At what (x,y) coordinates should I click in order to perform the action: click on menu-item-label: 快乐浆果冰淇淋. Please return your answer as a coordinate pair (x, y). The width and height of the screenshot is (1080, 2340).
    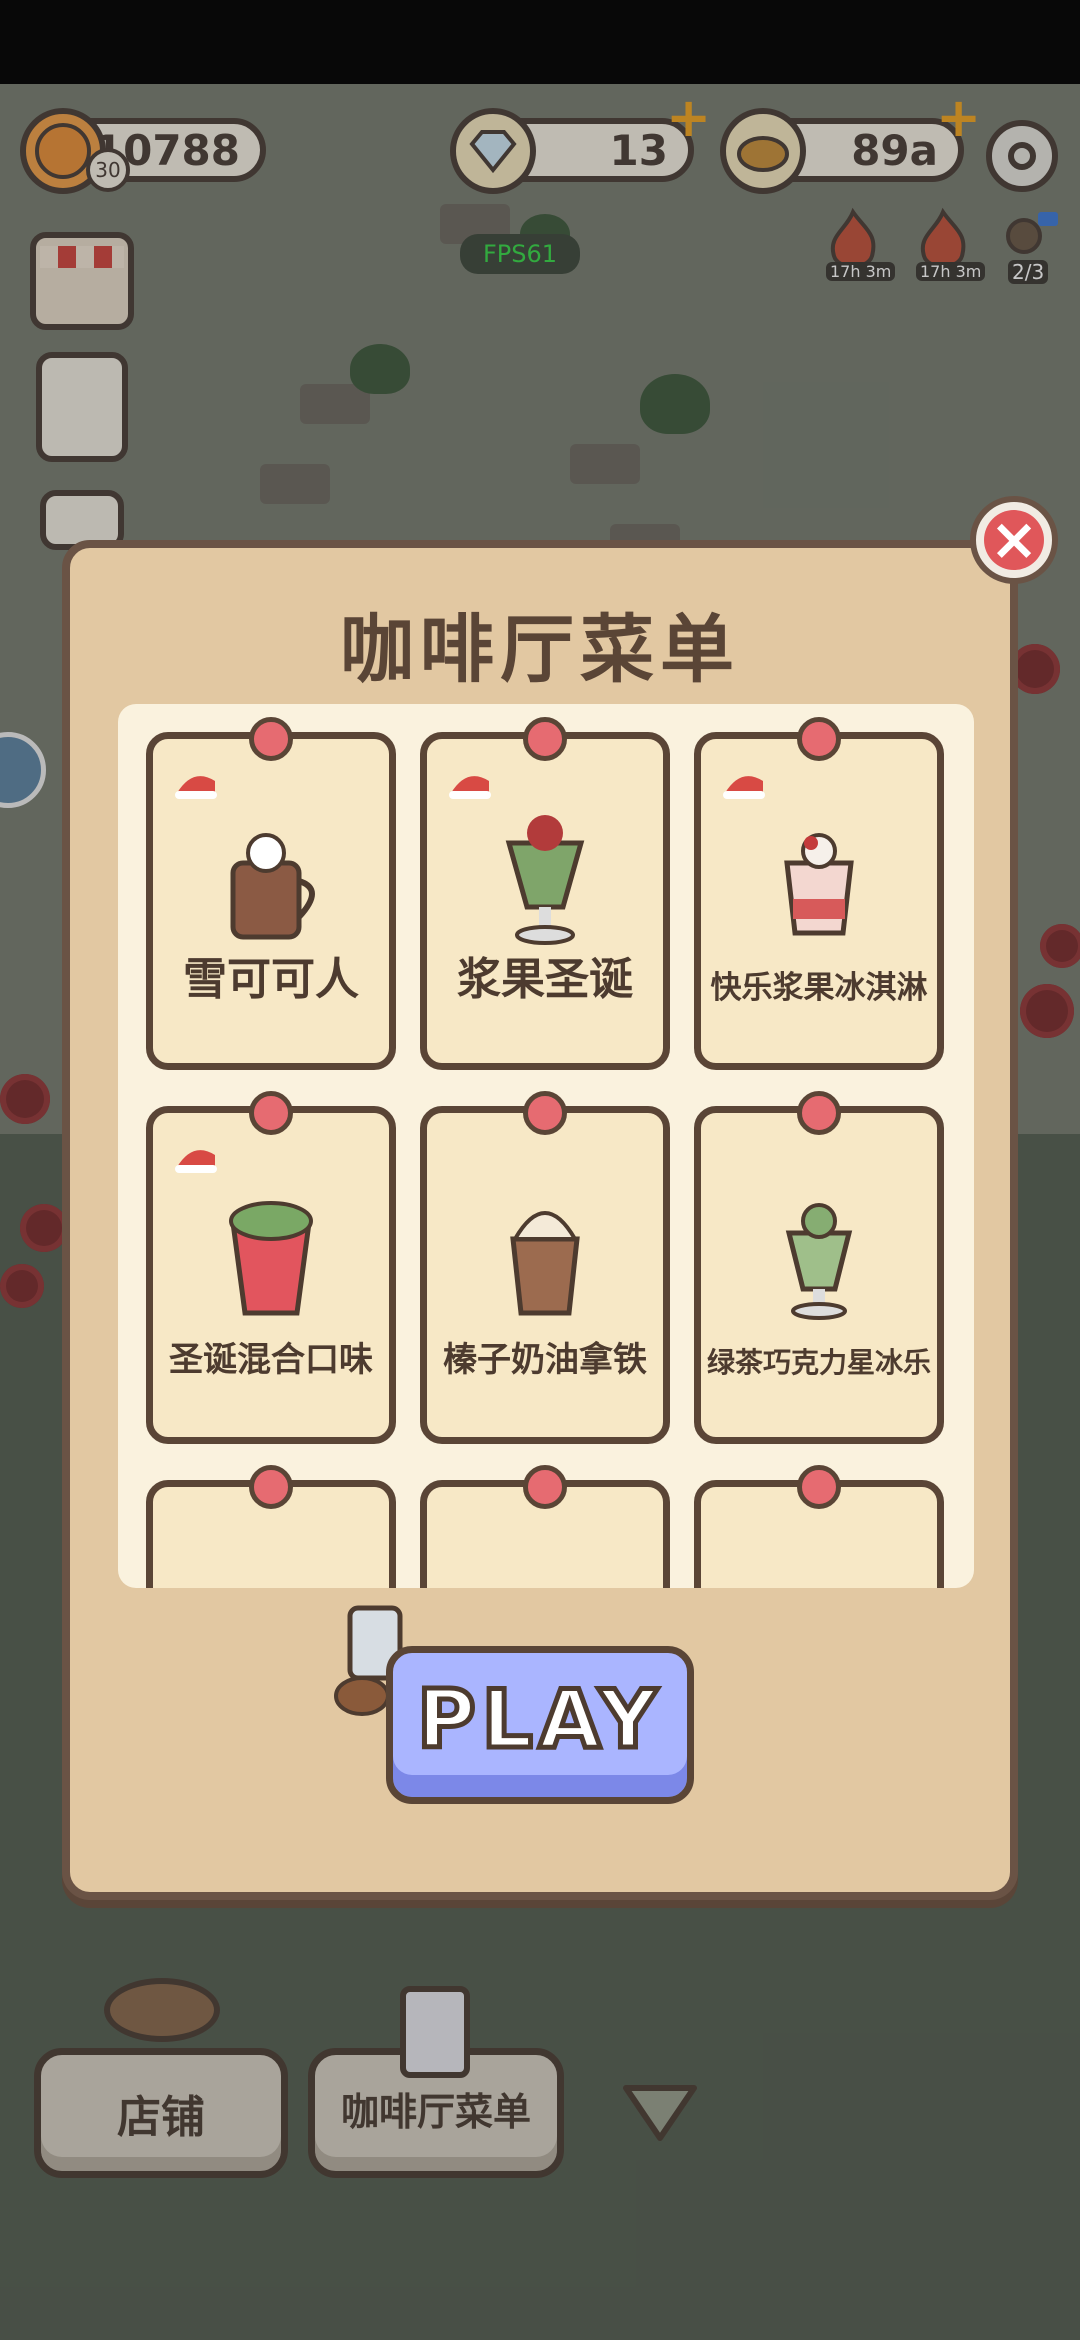
    Looking at the image, I should click on (819, 988).